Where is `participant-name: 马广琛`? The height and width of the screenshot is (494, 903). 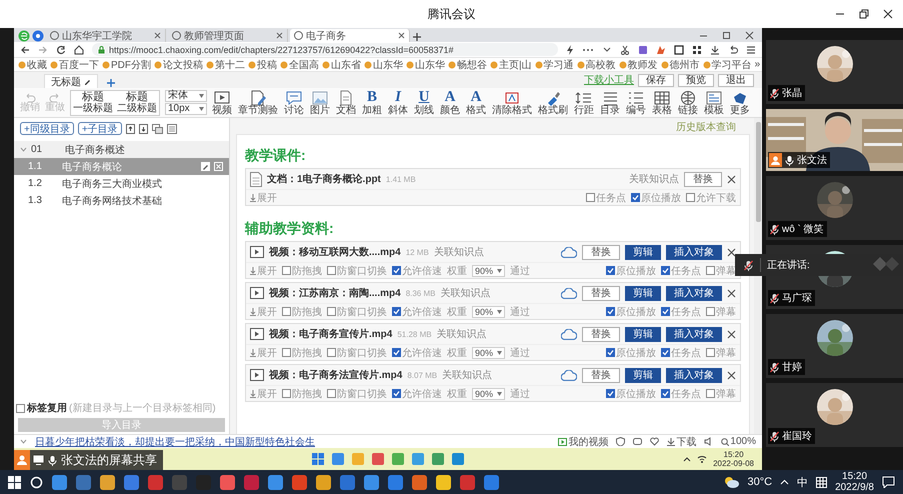 participant-name: 马广琛 is located at coordinates (797, 298).